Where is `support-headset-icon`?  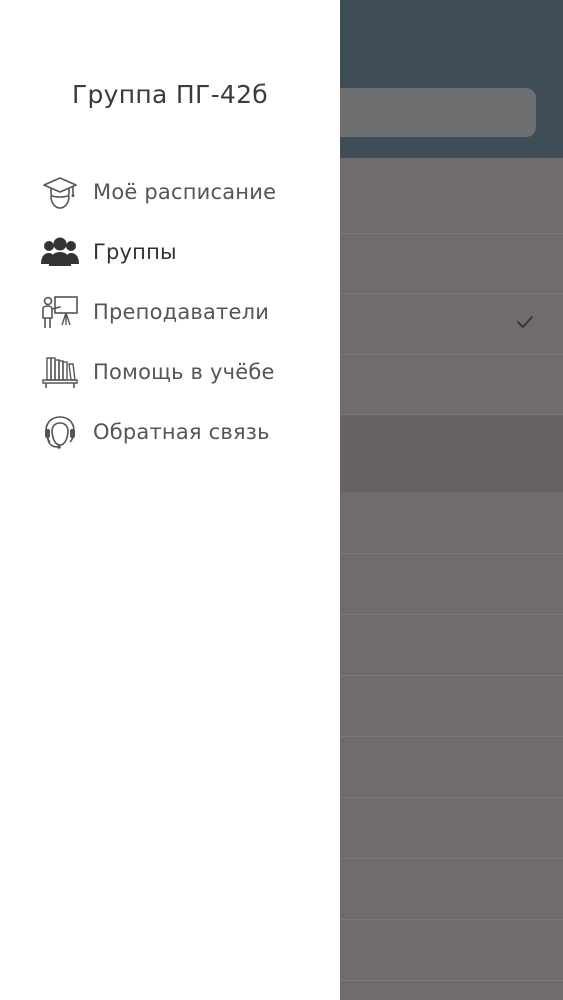 support-headset-icon is located at coordinates (60, 432).